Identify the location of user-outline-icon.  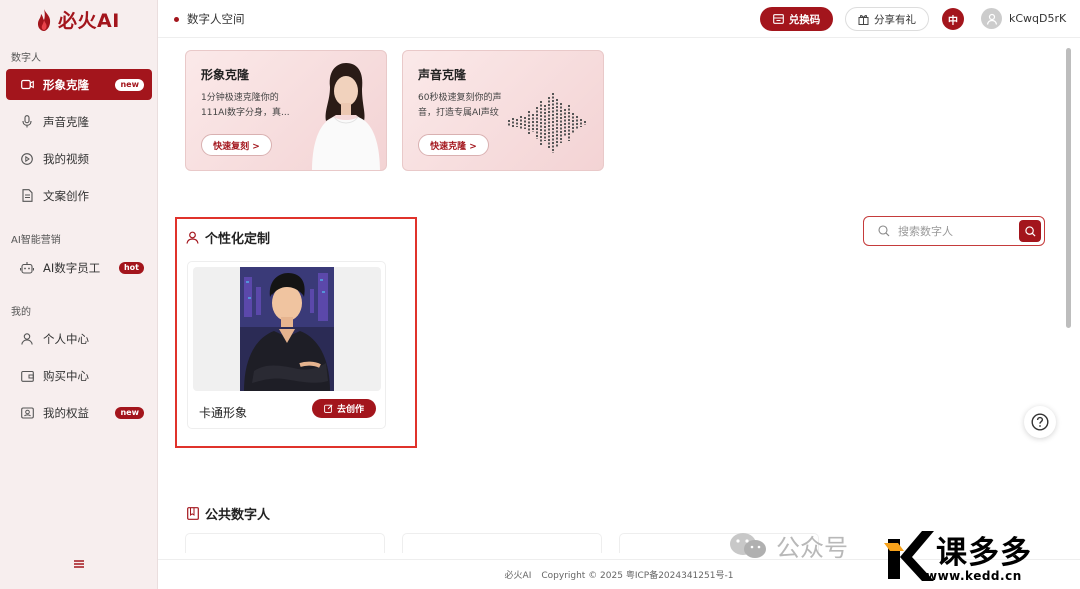
(192, 237).